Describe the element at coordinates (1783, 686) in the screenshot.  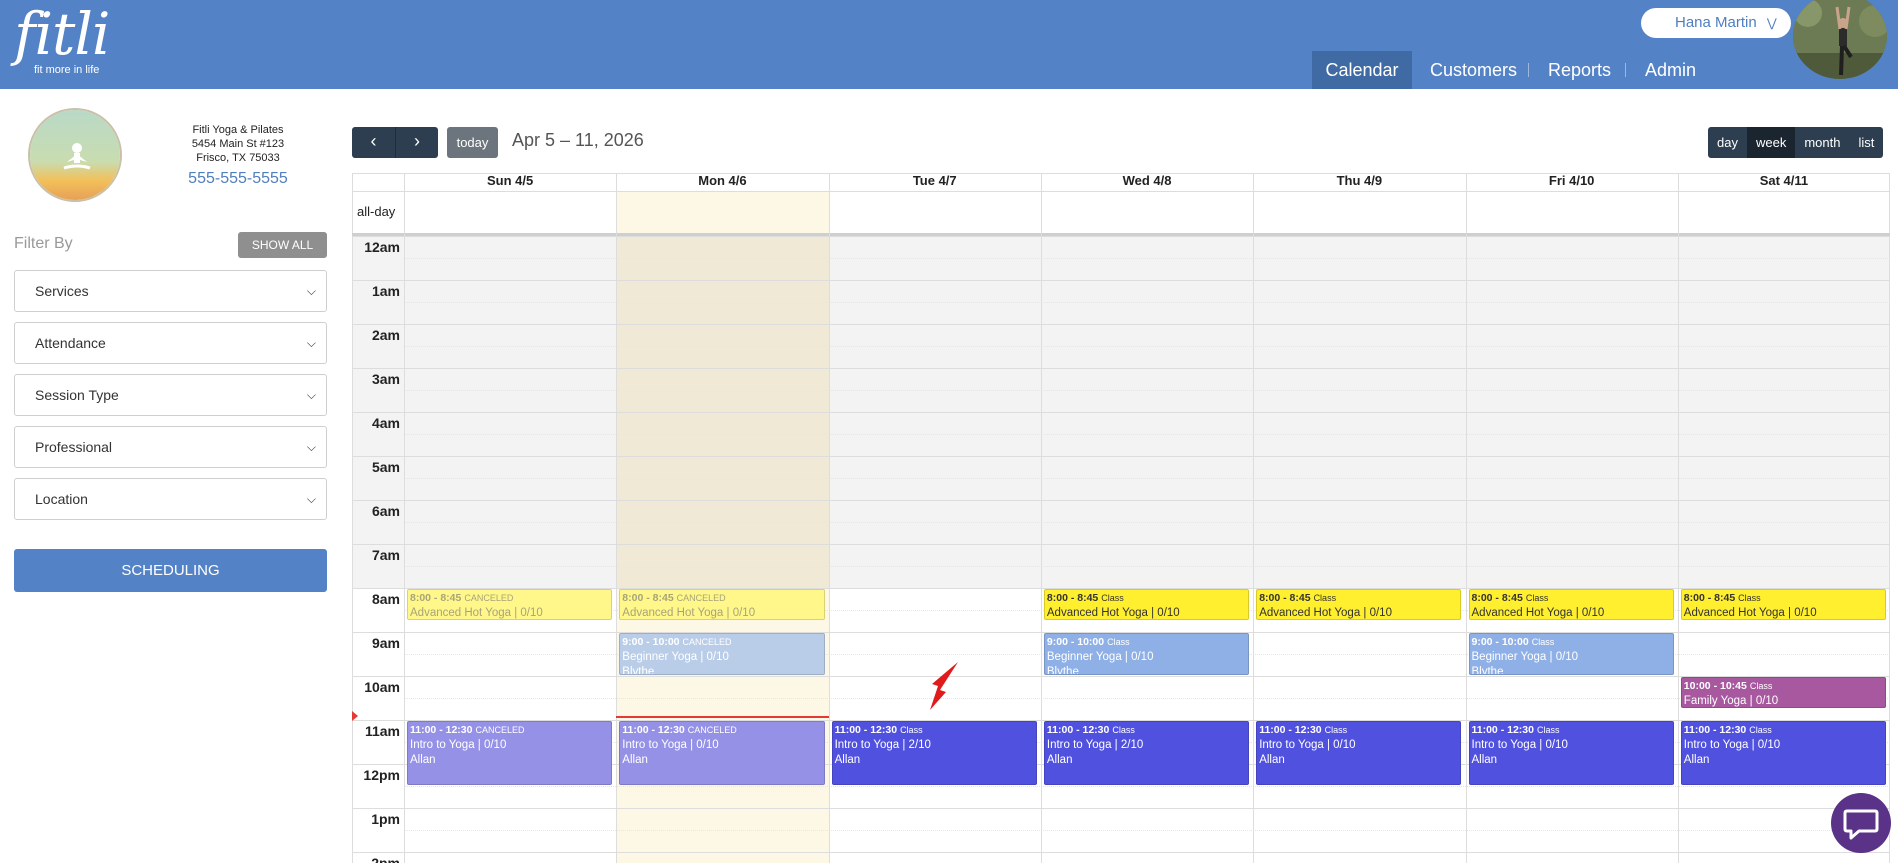
I see `event-time: 10:00 - 10:45 Class` at that location.